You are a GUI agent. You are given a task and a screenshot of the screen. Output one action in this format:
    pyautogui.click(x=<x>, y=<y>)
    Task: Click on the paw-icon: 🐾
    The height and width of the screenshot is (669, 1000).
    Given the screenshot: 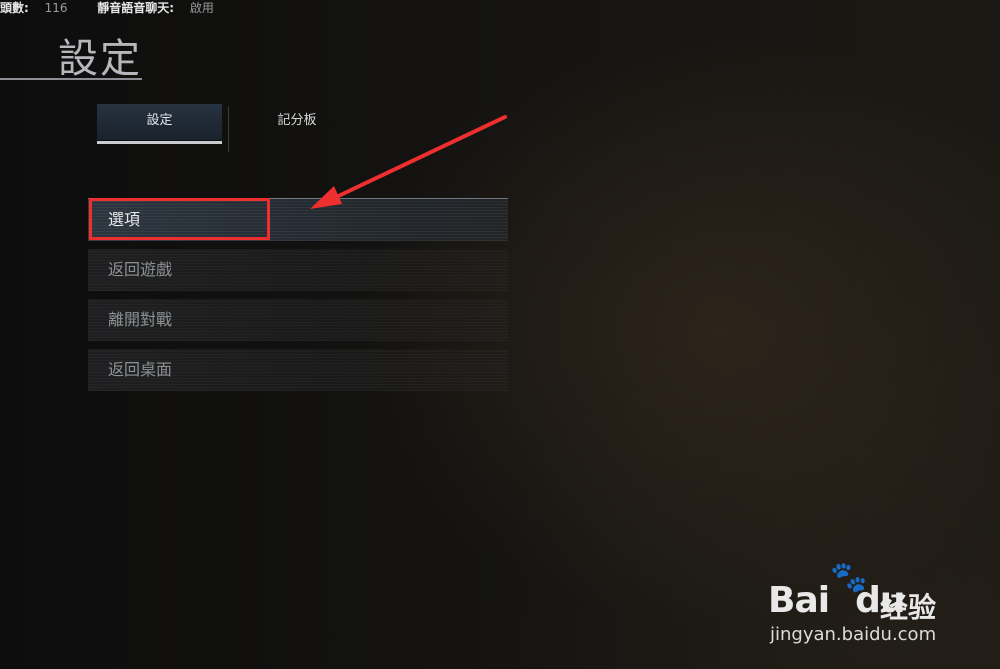 What is the action you would take?
    pyautogui.click(x=849, y=577)
    